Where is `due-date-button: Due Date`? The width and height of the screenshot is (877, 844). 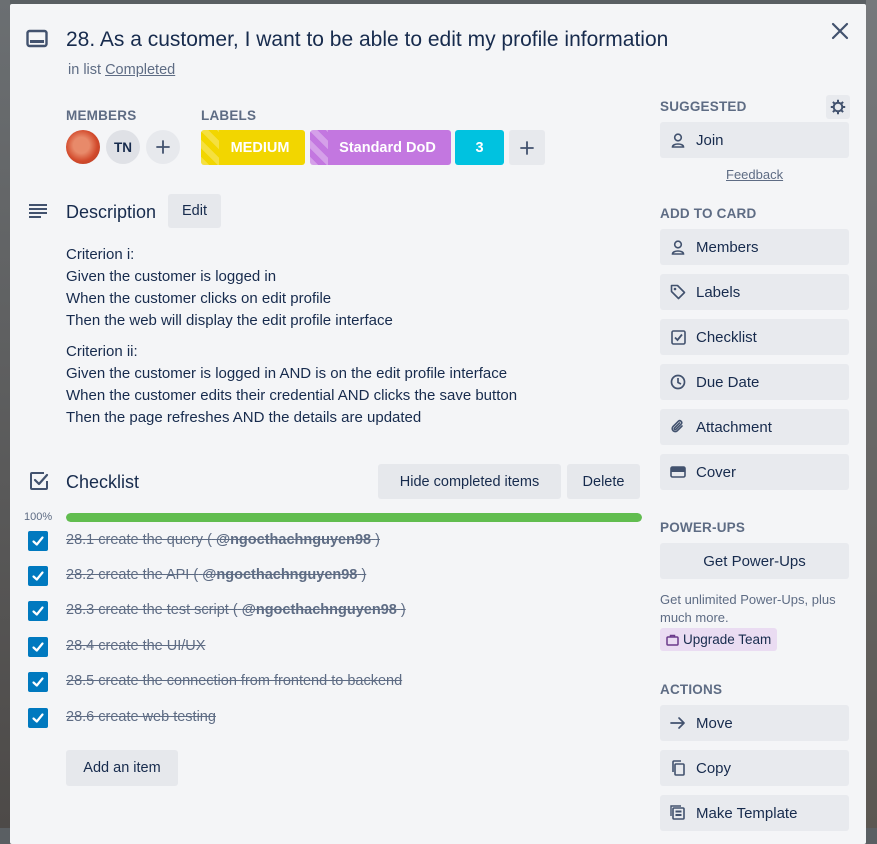
due-date-button: Due Date is located at coordinates (754, 382).